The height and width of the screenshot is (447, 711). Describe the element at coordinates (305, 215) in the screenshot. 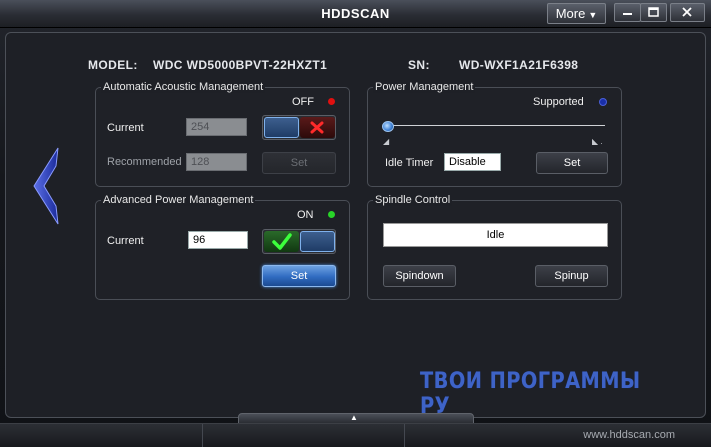

I see `apm-status: ON` at that location.